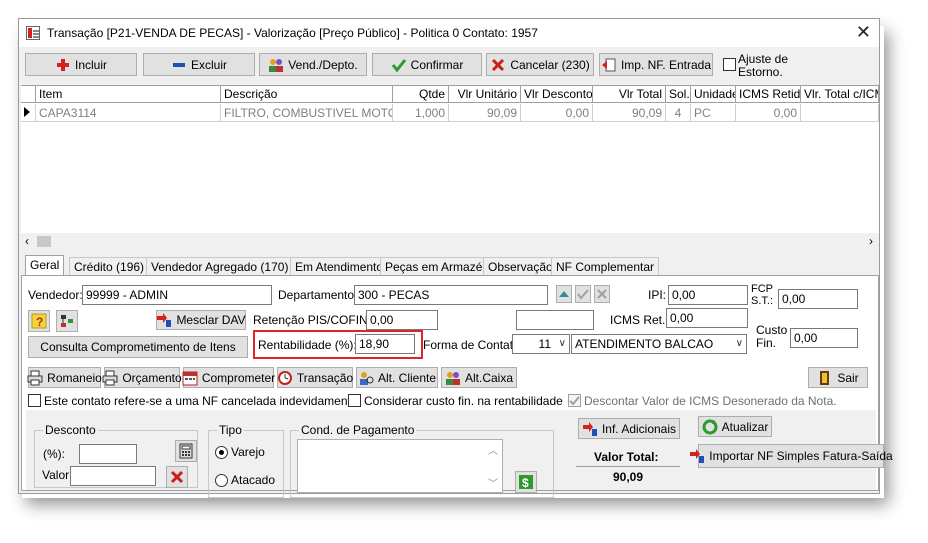 The image size is (928, 543). I want to click on desconto-valor-field, so click(113, 476).